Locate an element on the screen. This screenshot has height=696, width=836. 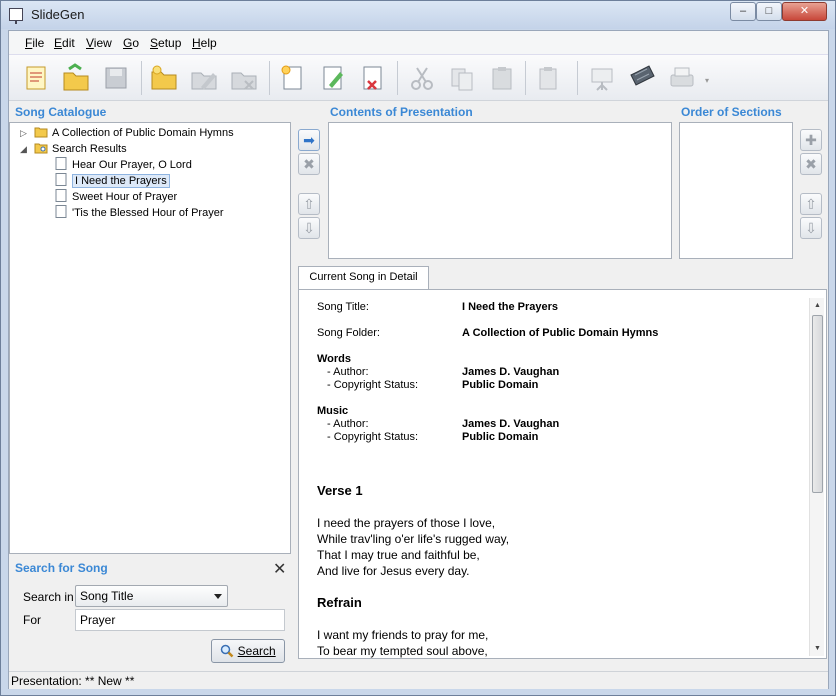
lyric-line: That I may true and faithful be, is located at coordinates (398, 555).